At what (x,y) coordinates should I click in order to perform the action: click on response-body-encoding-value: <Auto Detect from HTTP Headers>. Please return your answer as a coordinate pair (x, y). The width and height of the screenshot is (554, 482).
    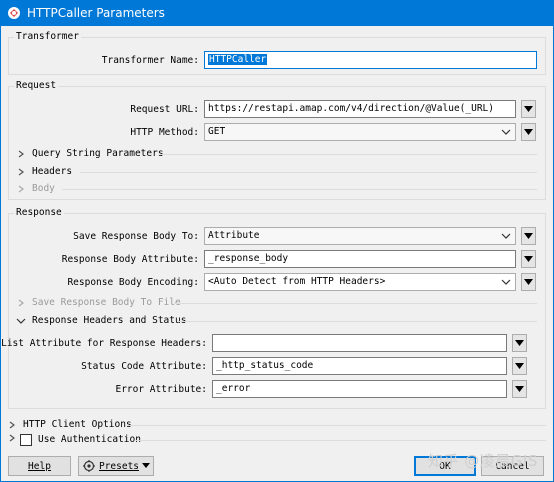
    Looking at the image, I should click on (297, 281).